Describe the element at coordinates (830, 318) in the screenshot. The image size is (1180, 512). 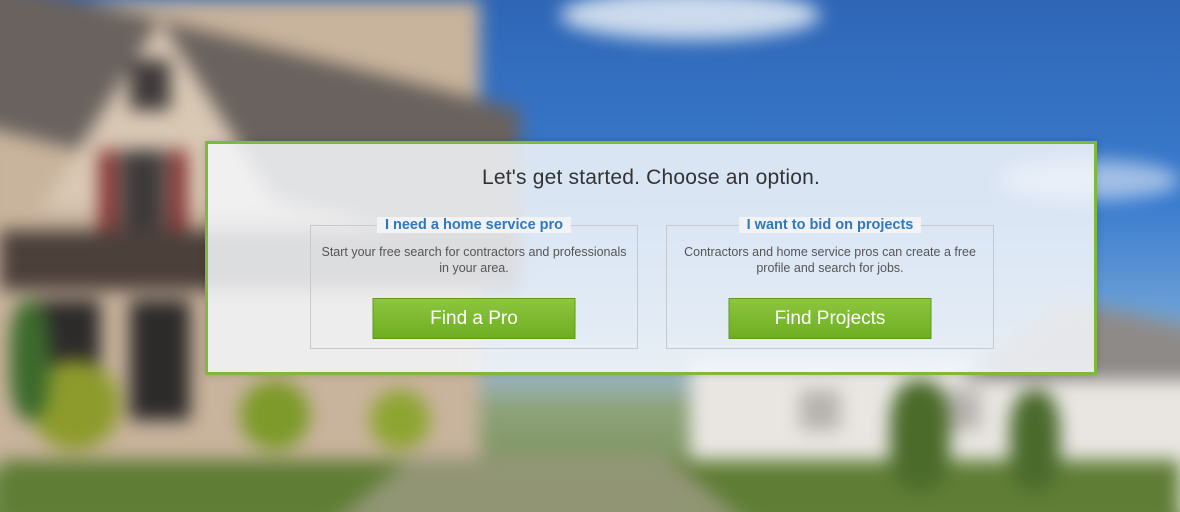
I see `find-projects-button: Find Projects` at that location.